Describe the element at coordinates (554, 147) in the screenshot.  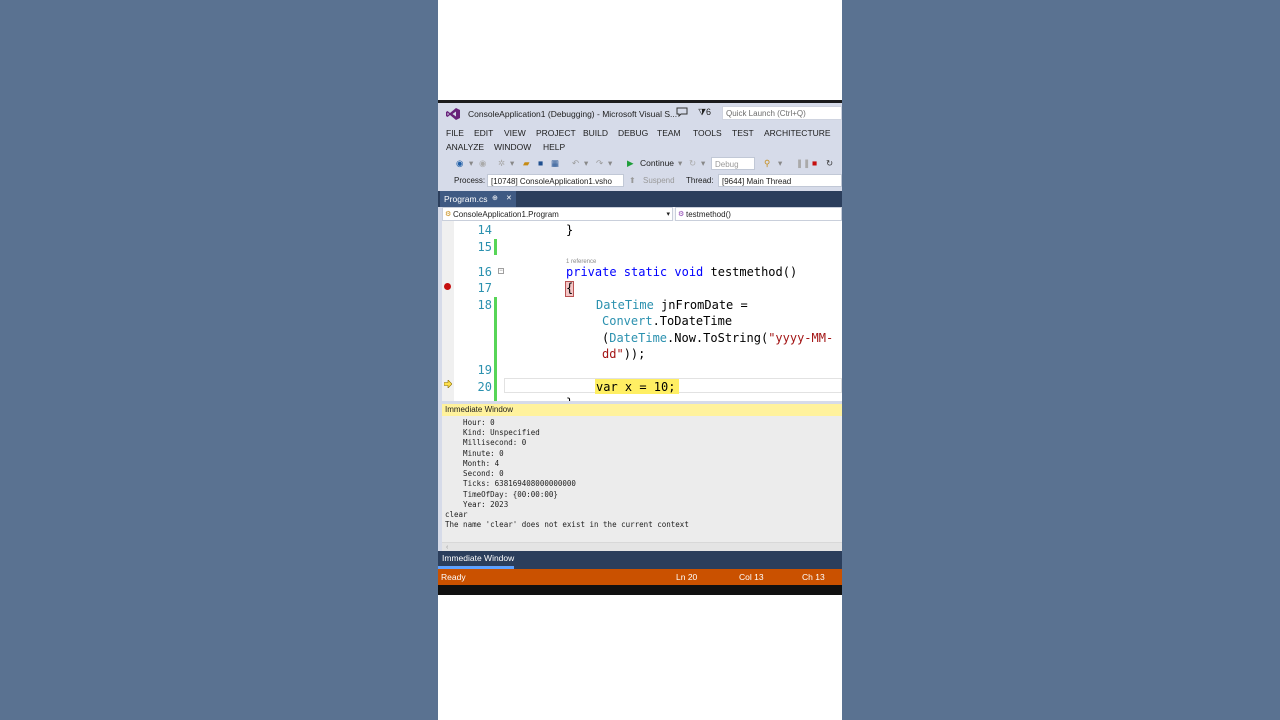
I see `menu-help: HELP` at that location.